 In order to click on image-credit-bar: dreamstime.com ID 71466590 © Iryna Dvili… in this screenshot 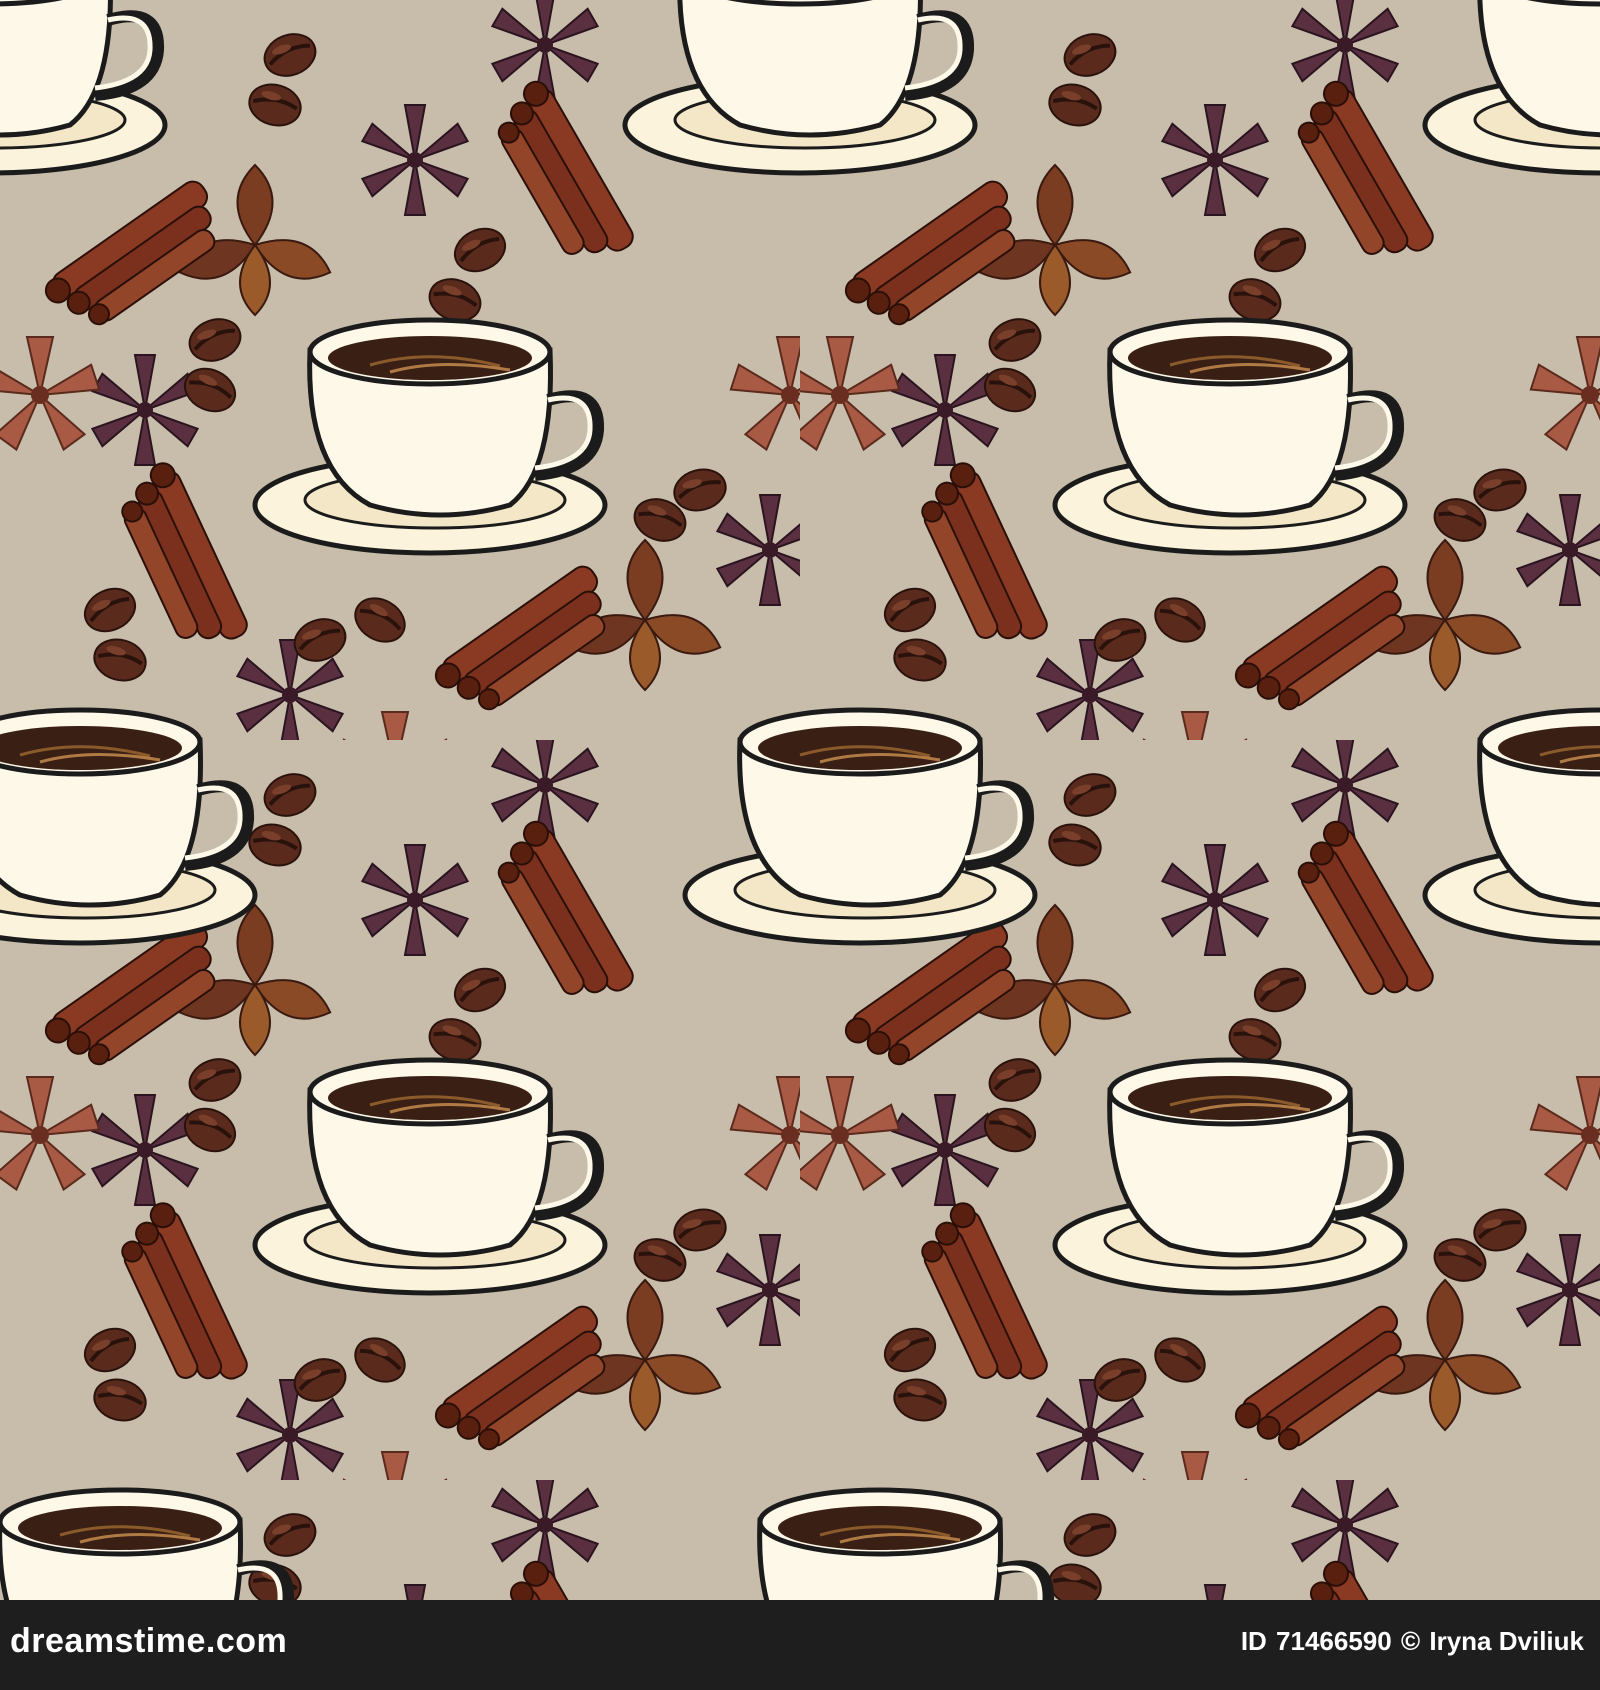, I will do `click(800, 1645)`.